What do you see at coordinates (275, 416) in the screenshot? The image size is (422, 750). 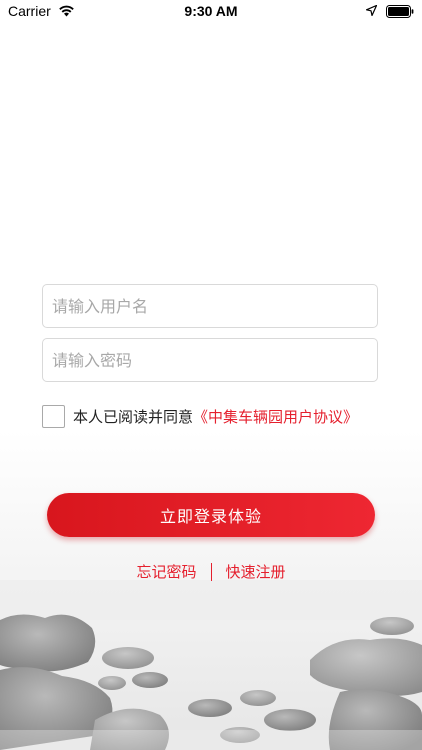 I see `user-agreement-link: 《中集车辆园用户协议》` at bounding box center [275, 416].